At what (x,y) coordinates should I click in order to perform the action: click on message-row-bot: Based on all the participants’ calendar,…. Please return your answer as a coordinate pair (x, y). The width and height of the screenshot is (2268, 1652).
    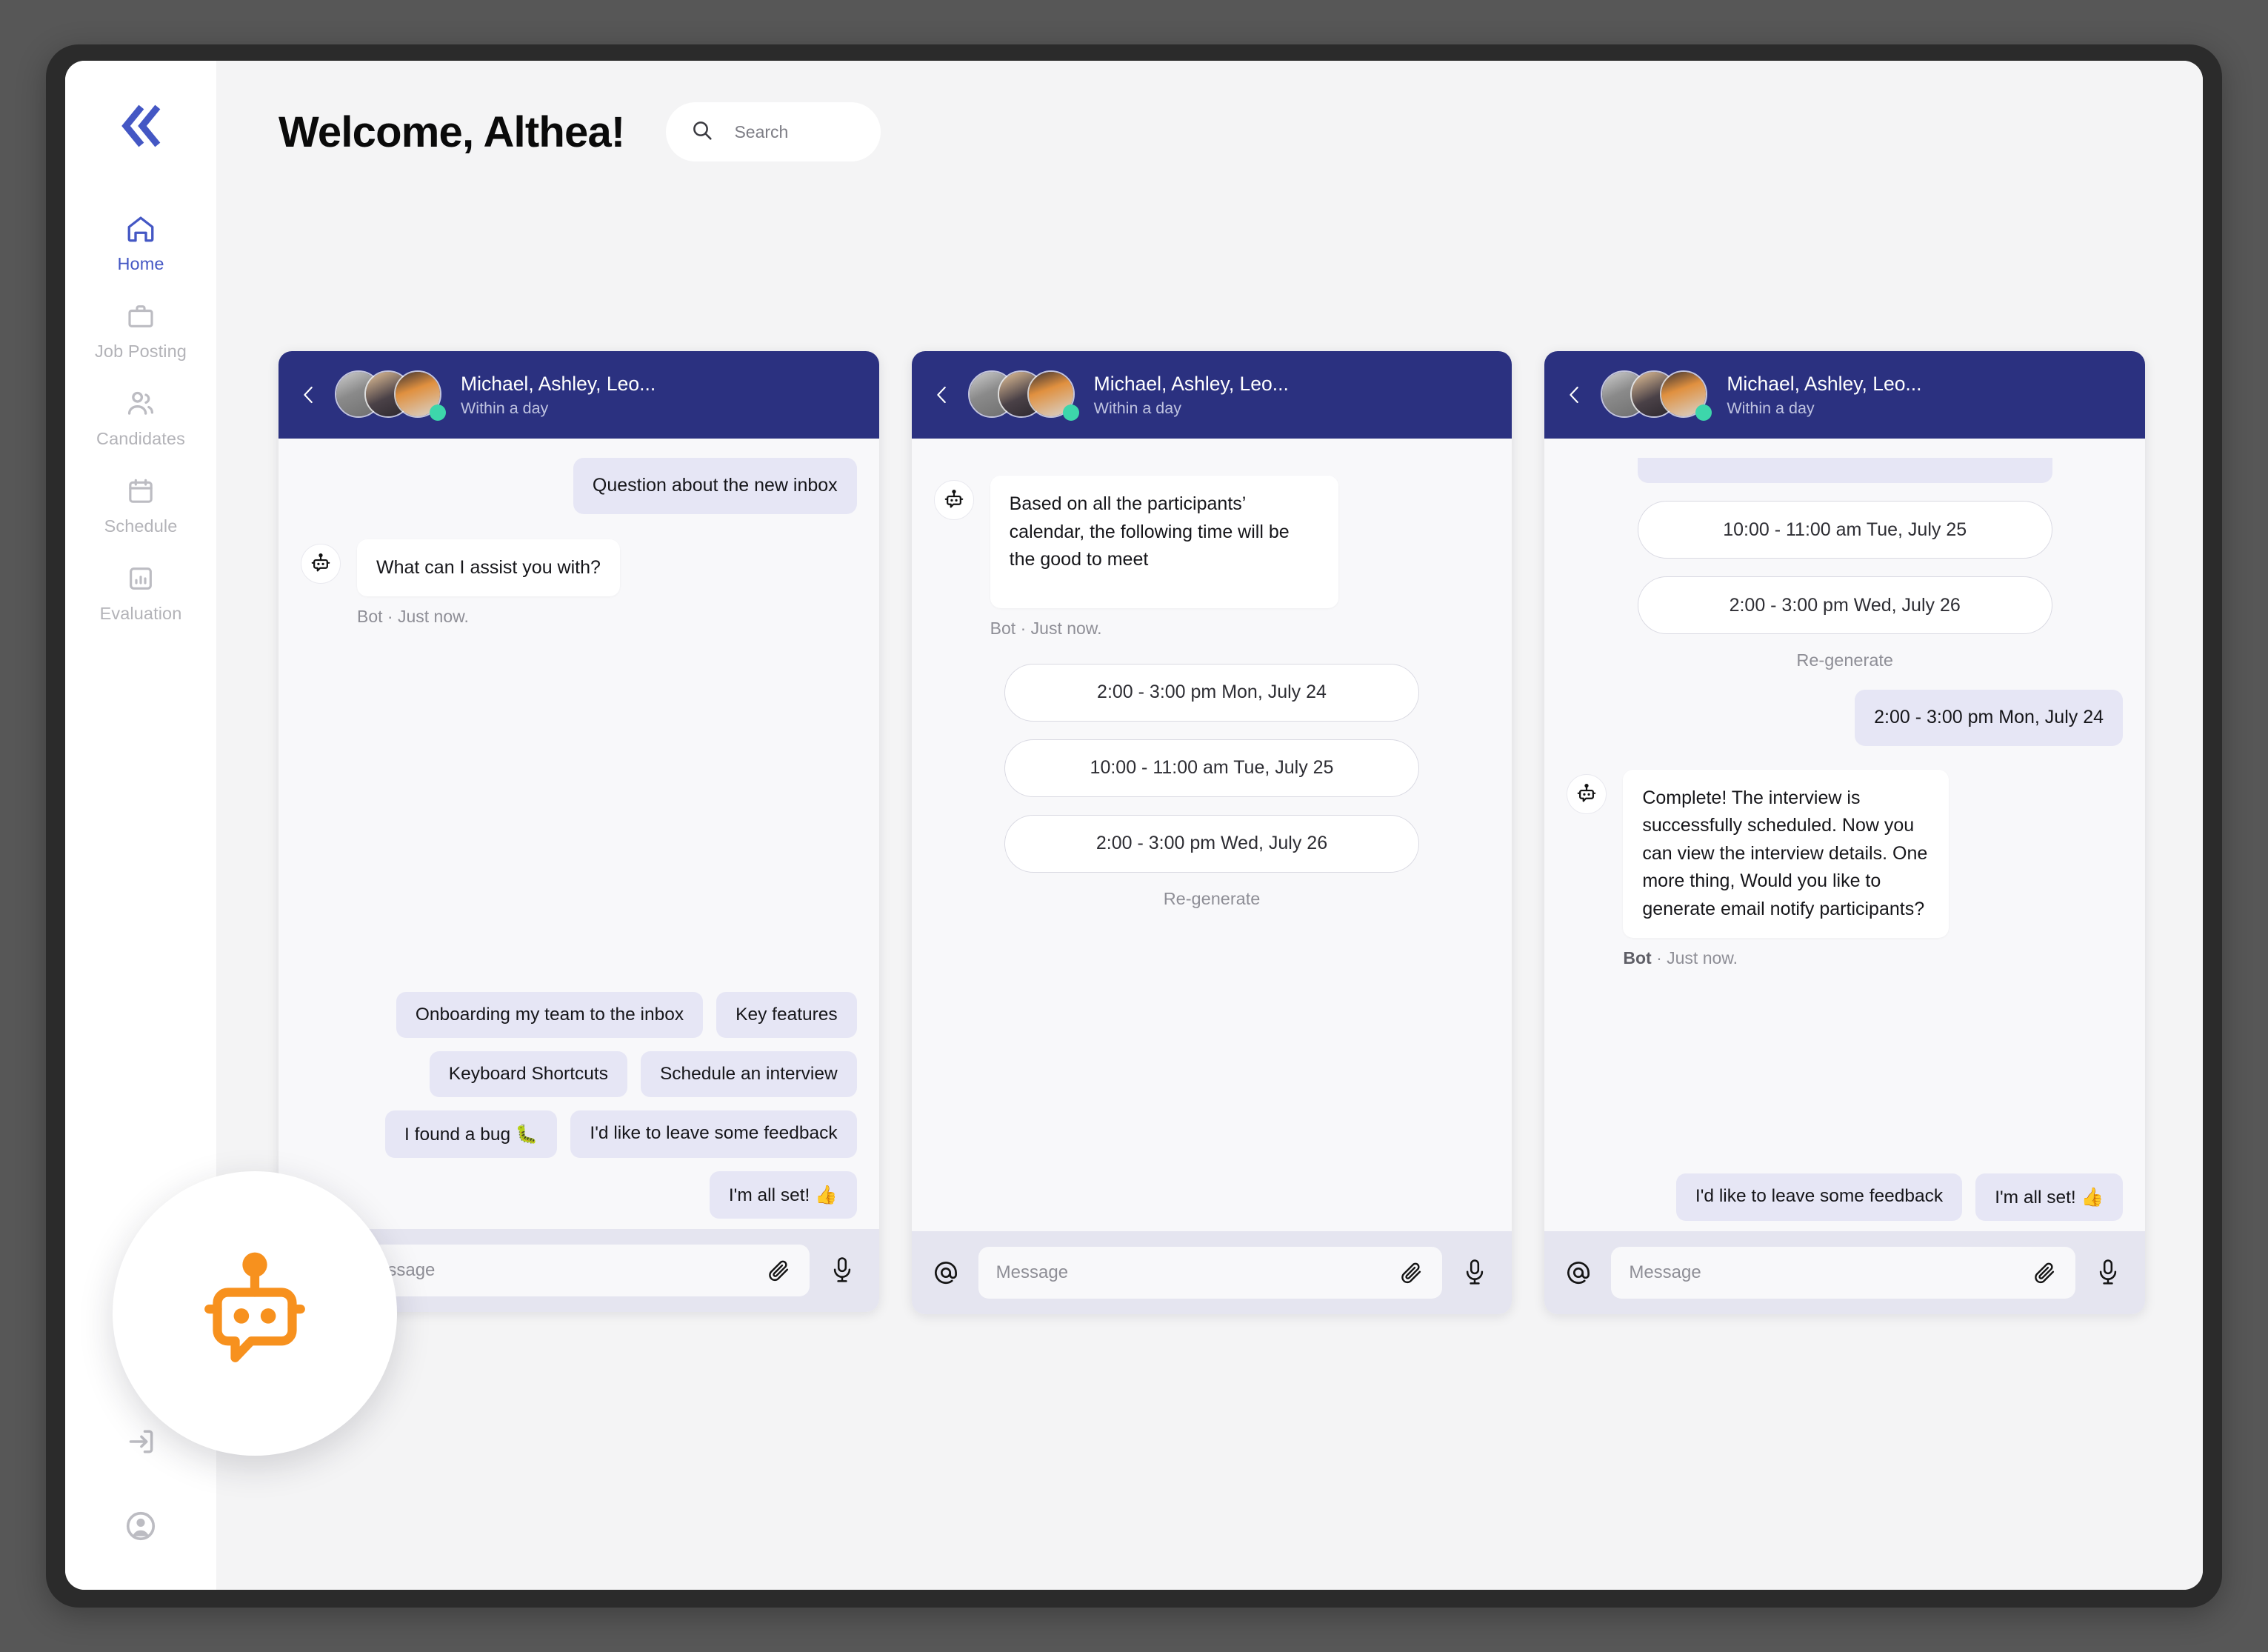
    Looking at the image, I should click on (1211, 542).